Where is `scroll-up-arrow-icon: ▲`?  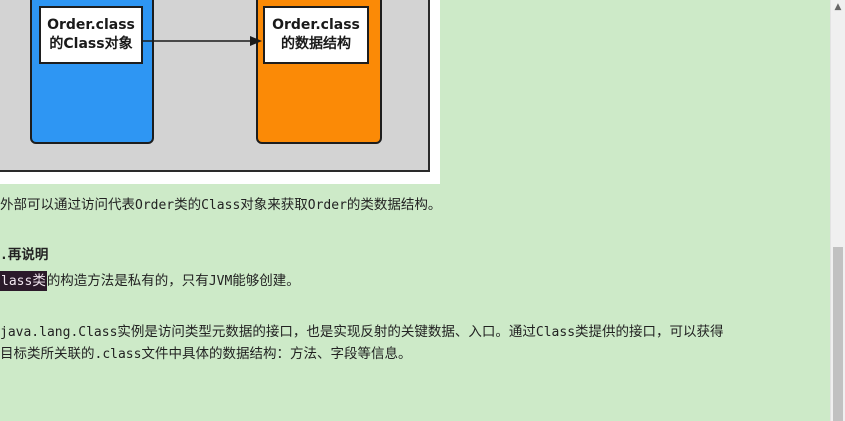
scroll-up-arrow-icon: ▲ is located at coordinates (838, 7).